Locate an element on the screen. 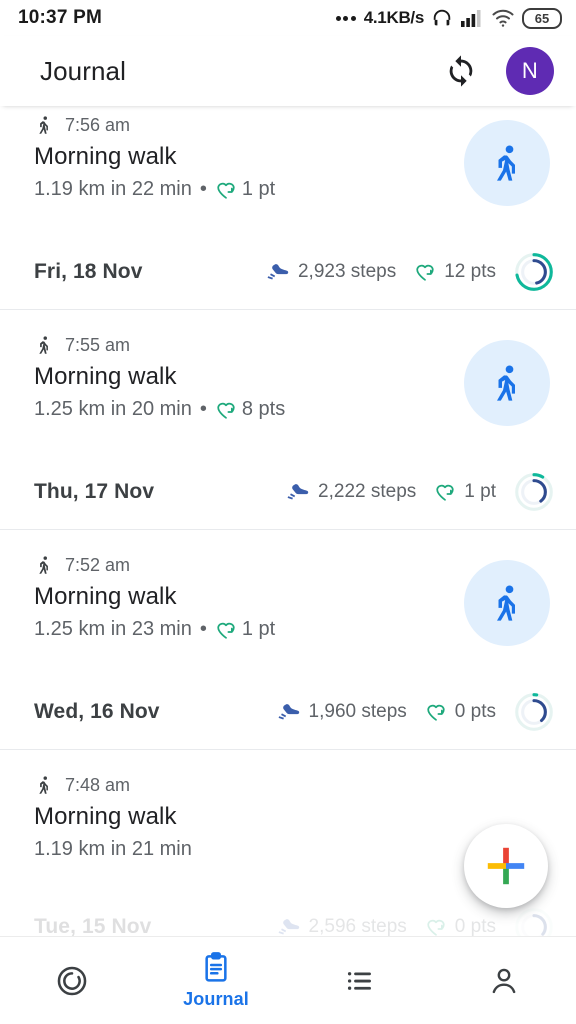  day-summary-date: Wed, 16 Nov is located at coordinates (97, 711).